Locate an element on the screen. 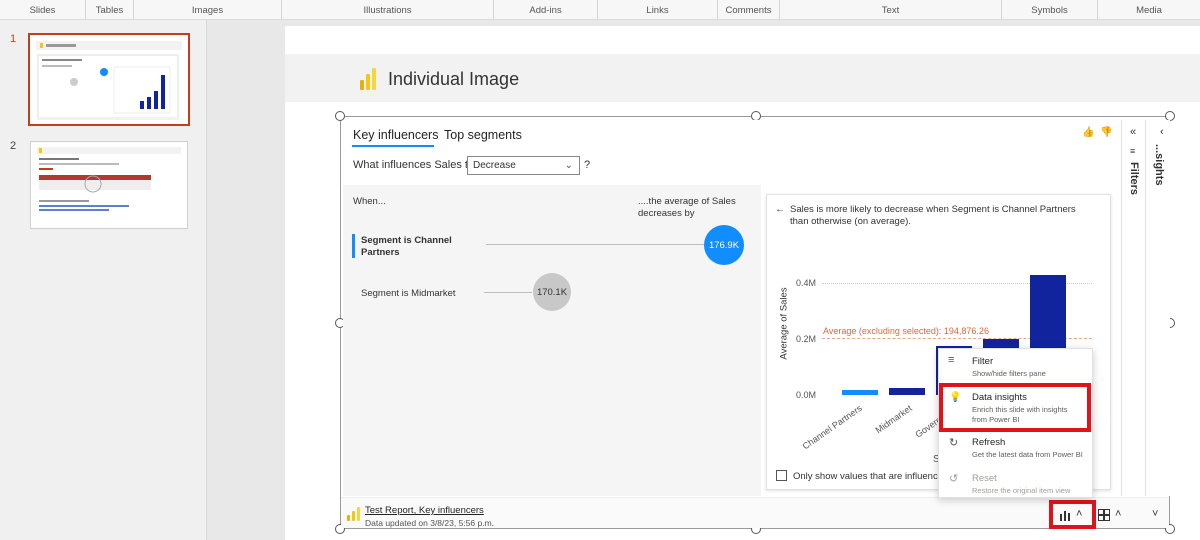 This screenshot has width=1200, height=540. question-label: What influences Sales to is located at coordinates (414, 165).